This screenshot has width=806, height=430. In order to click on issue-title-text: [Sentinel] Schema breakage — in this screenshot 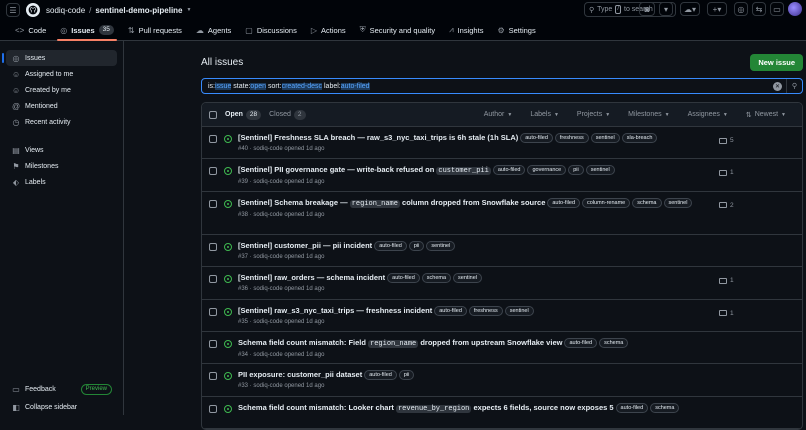, I will do `click(294, 202)`.